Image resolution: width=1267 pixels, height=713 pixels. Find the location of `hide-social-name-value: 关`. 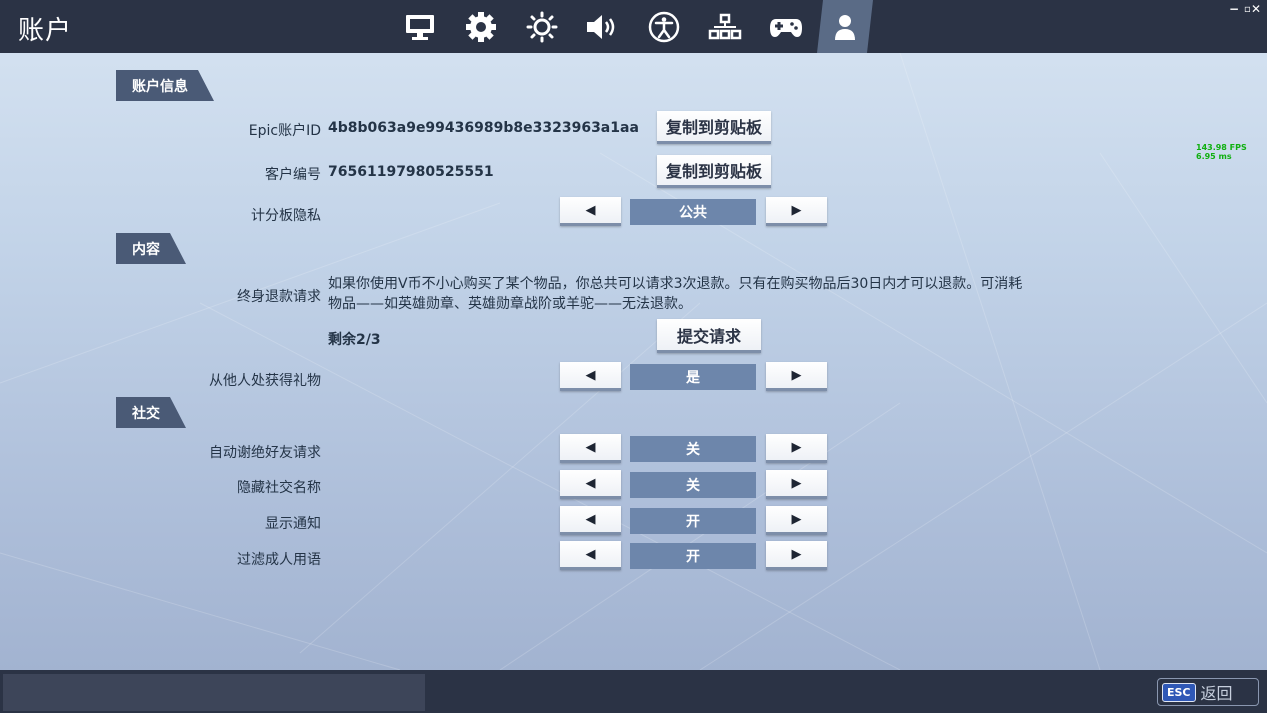

hide-social-name-value: 关 is located at coordinates (693, 485).